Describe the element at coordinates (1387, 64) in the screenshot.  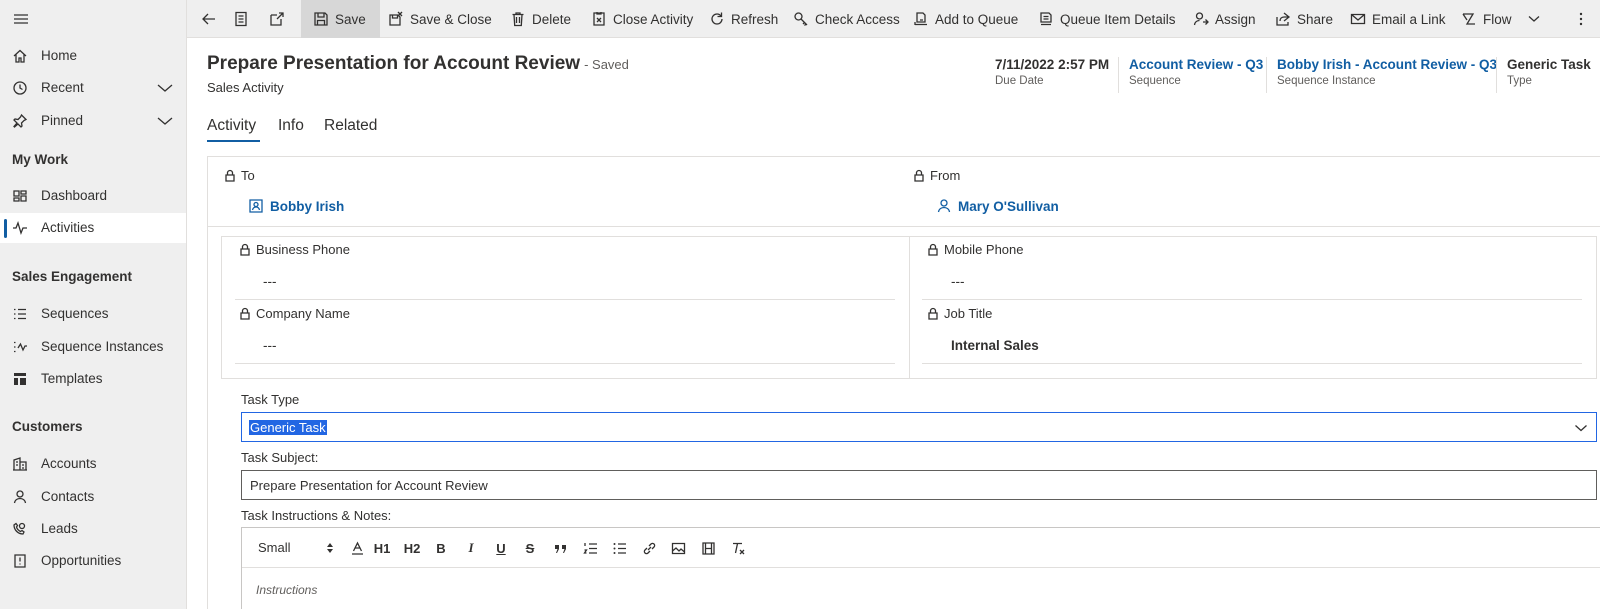
I see `sequence-instance-link: Bobby Irish - Account Review - Q3` at that location.